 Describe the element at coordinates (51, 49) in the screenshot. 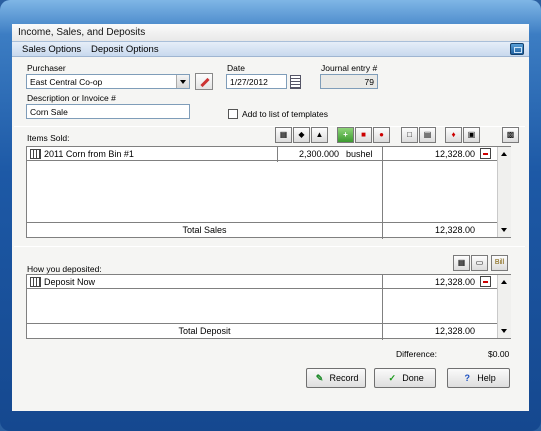

I see `menu-sales-options: Sales Options` at that location.